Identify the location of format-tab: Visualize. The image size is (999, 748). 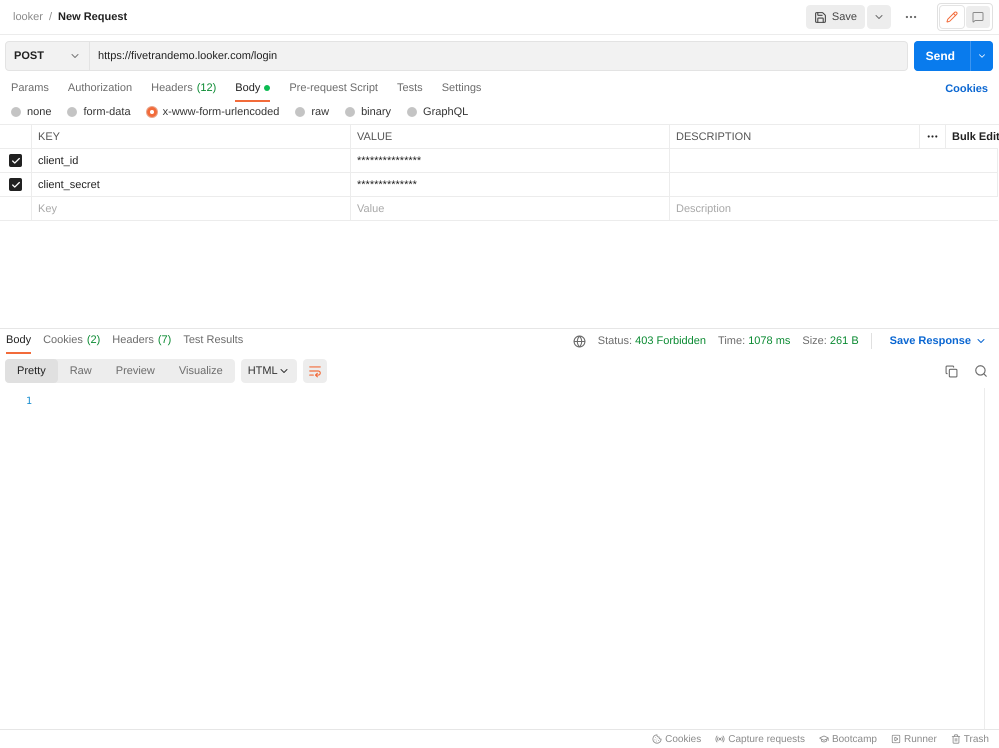
(200, 371).